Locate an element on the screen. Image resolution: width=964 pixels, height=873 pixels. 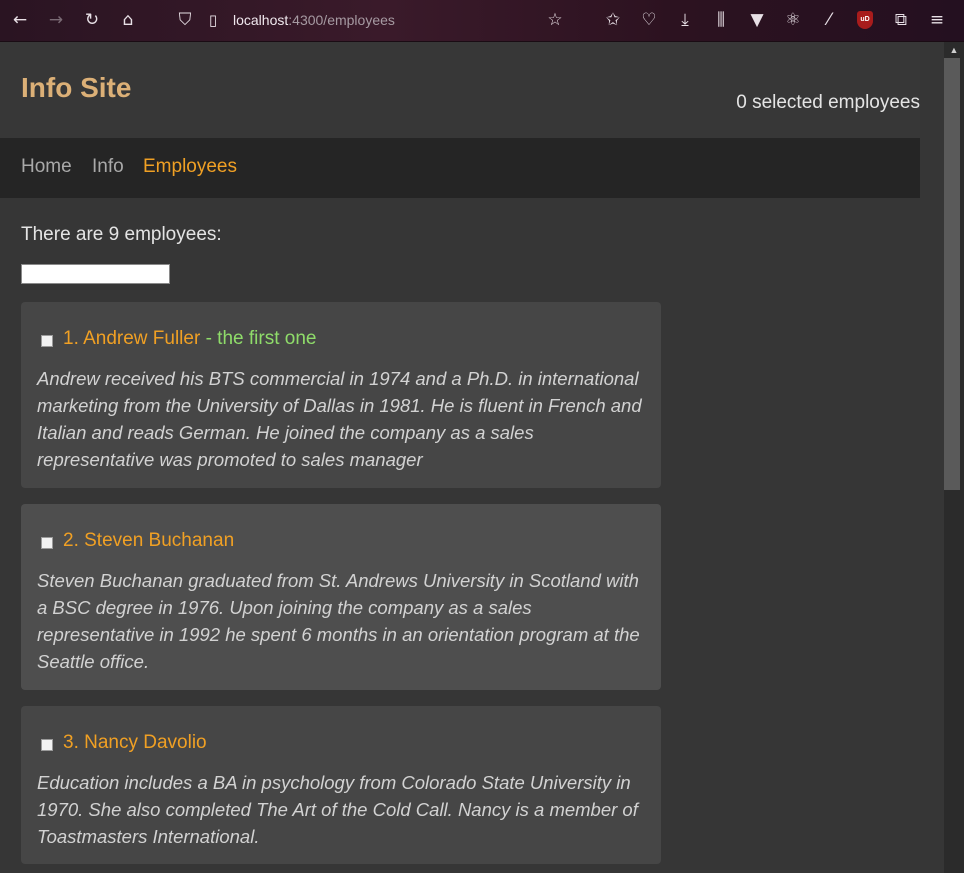
main-nav: Home Info Employees is located at coordinates (460, 168).